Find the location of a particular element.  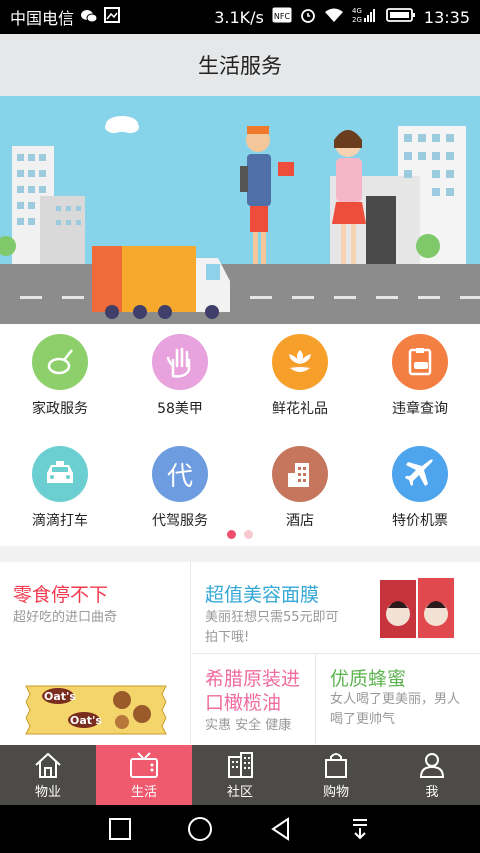

wifi-icon is located at coordinates (334, 17).